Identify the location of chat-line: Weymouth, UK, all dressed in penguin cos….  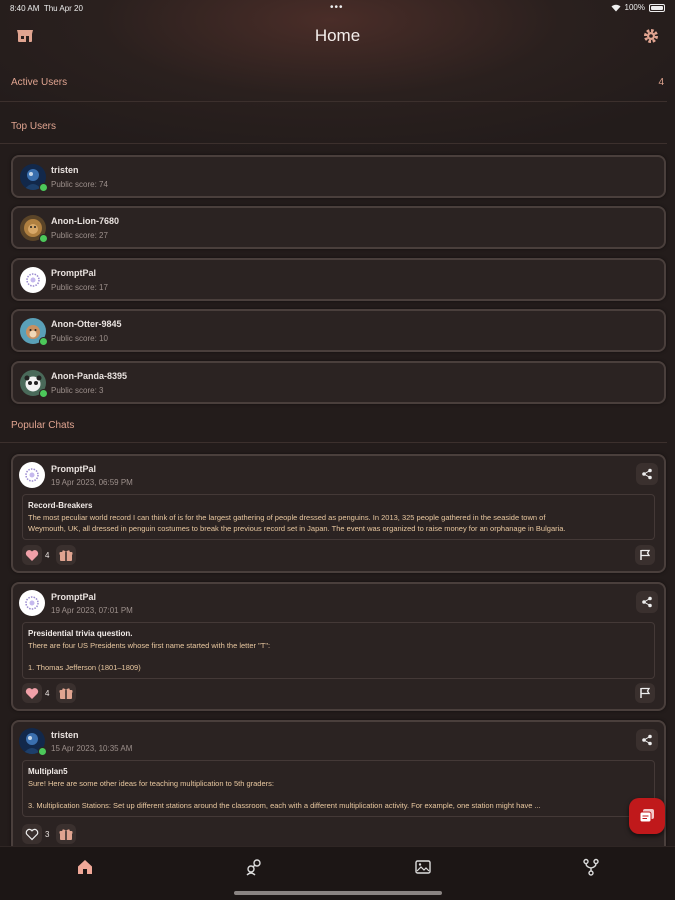
(297, 528).